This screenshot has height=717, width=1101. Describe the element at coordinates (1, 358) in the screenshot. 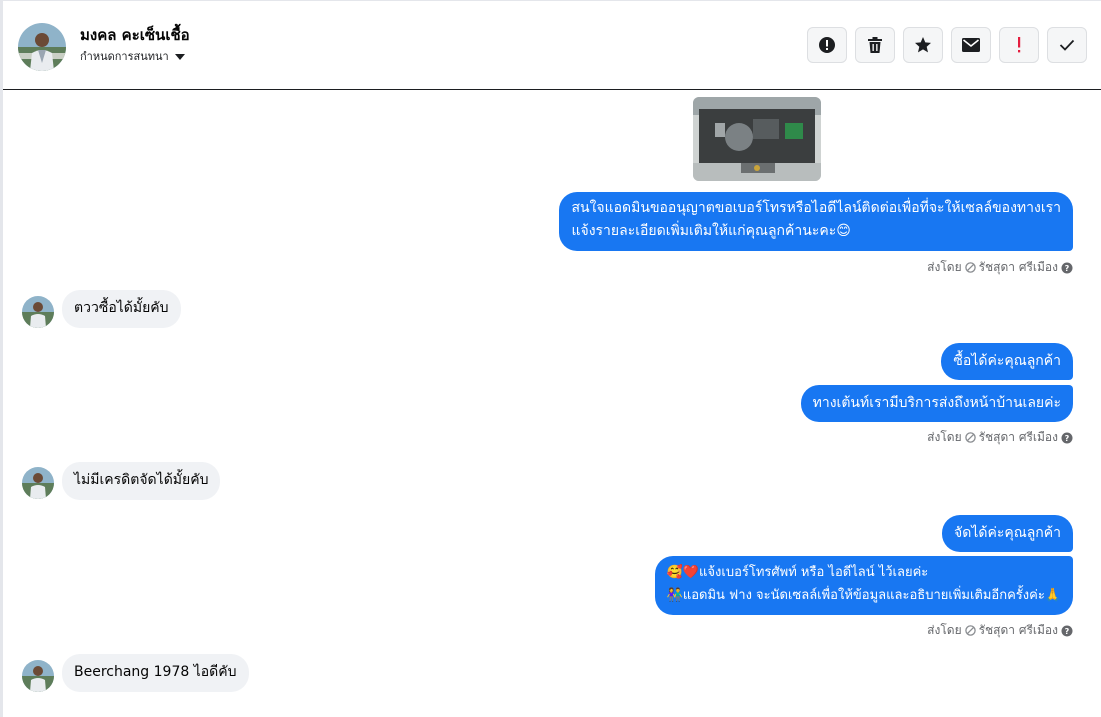

I see `left-divider` at that location.